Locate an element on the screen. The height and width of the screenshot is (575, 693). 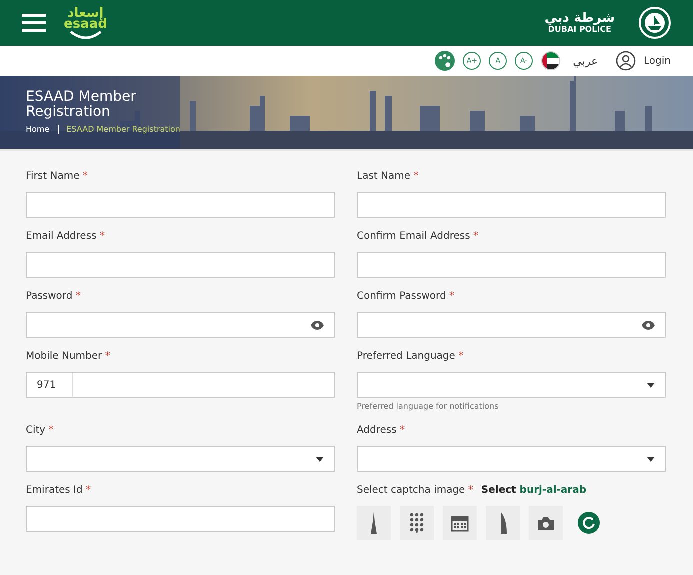
tower-icon is located at coordinates (374, 523).